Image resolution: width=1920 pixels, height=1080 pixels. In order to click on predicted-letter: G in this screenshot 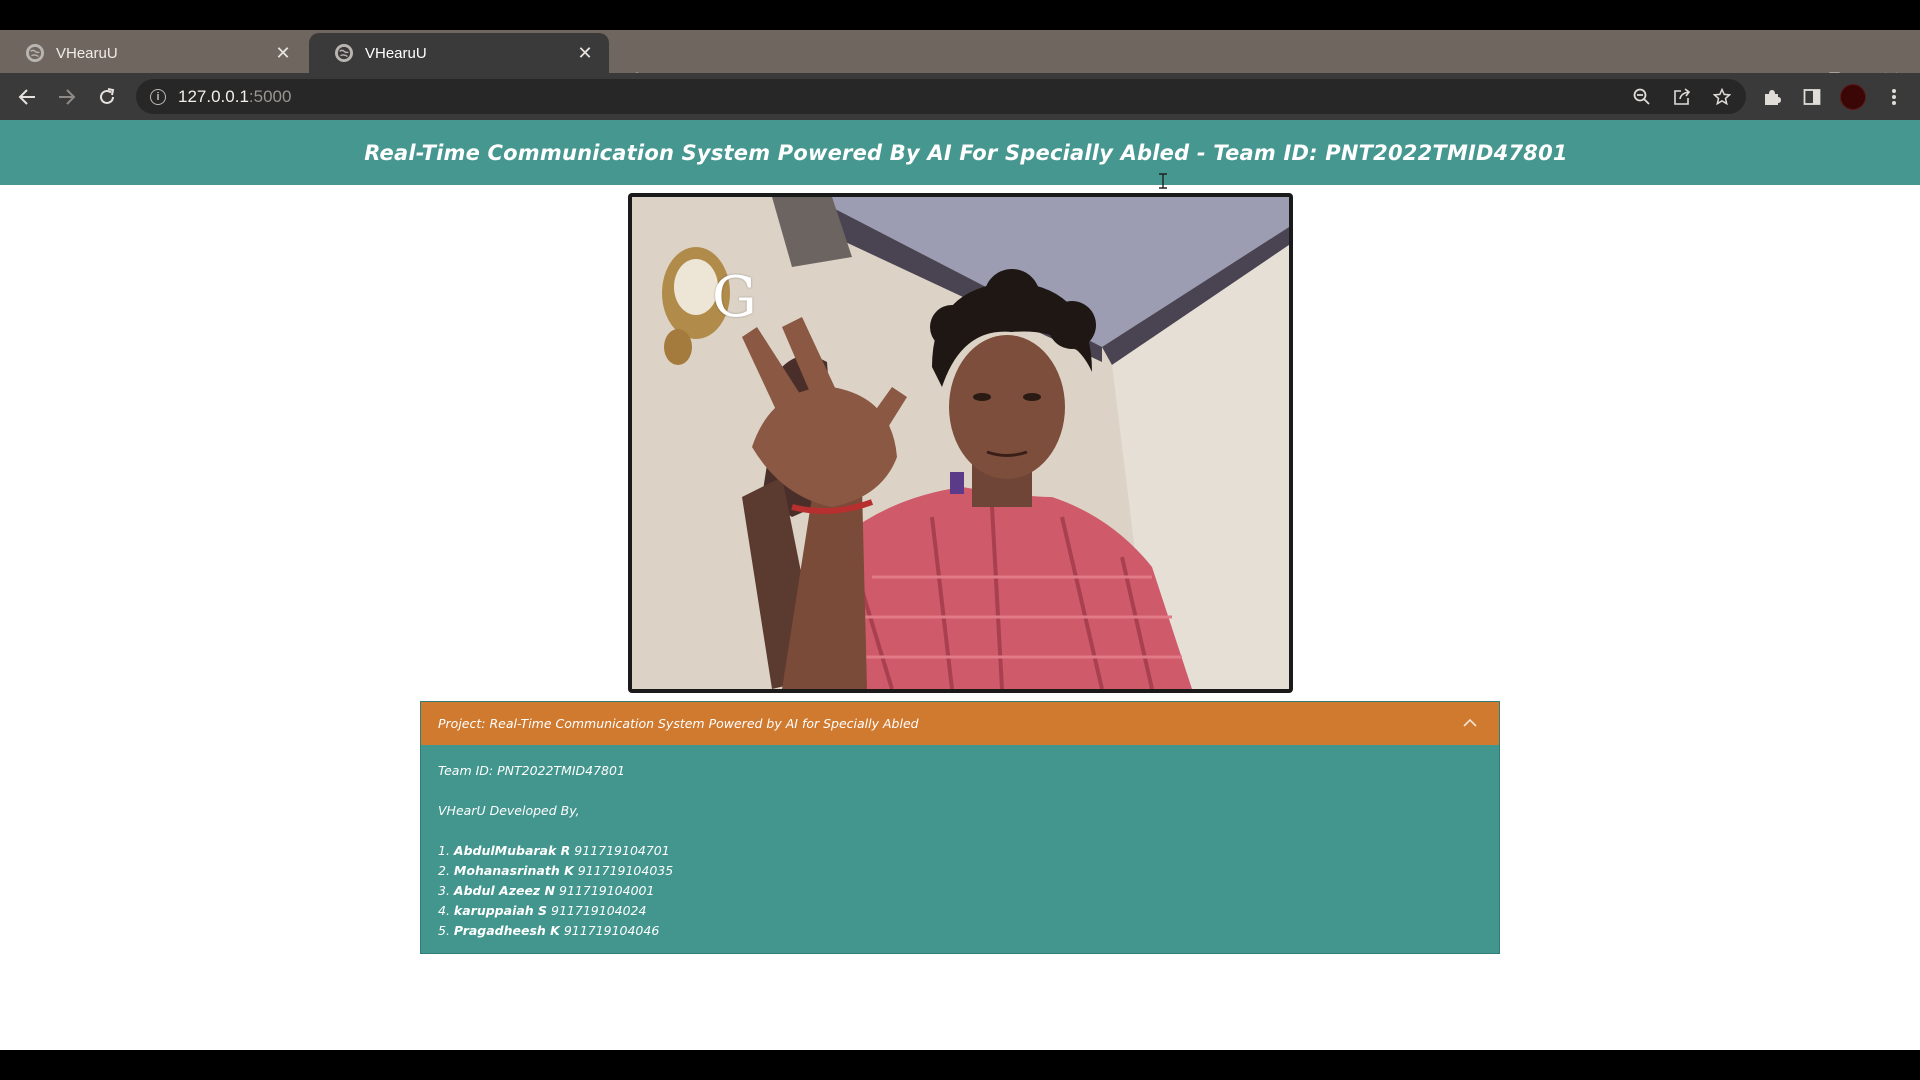, I will do `click(734, 297)`.